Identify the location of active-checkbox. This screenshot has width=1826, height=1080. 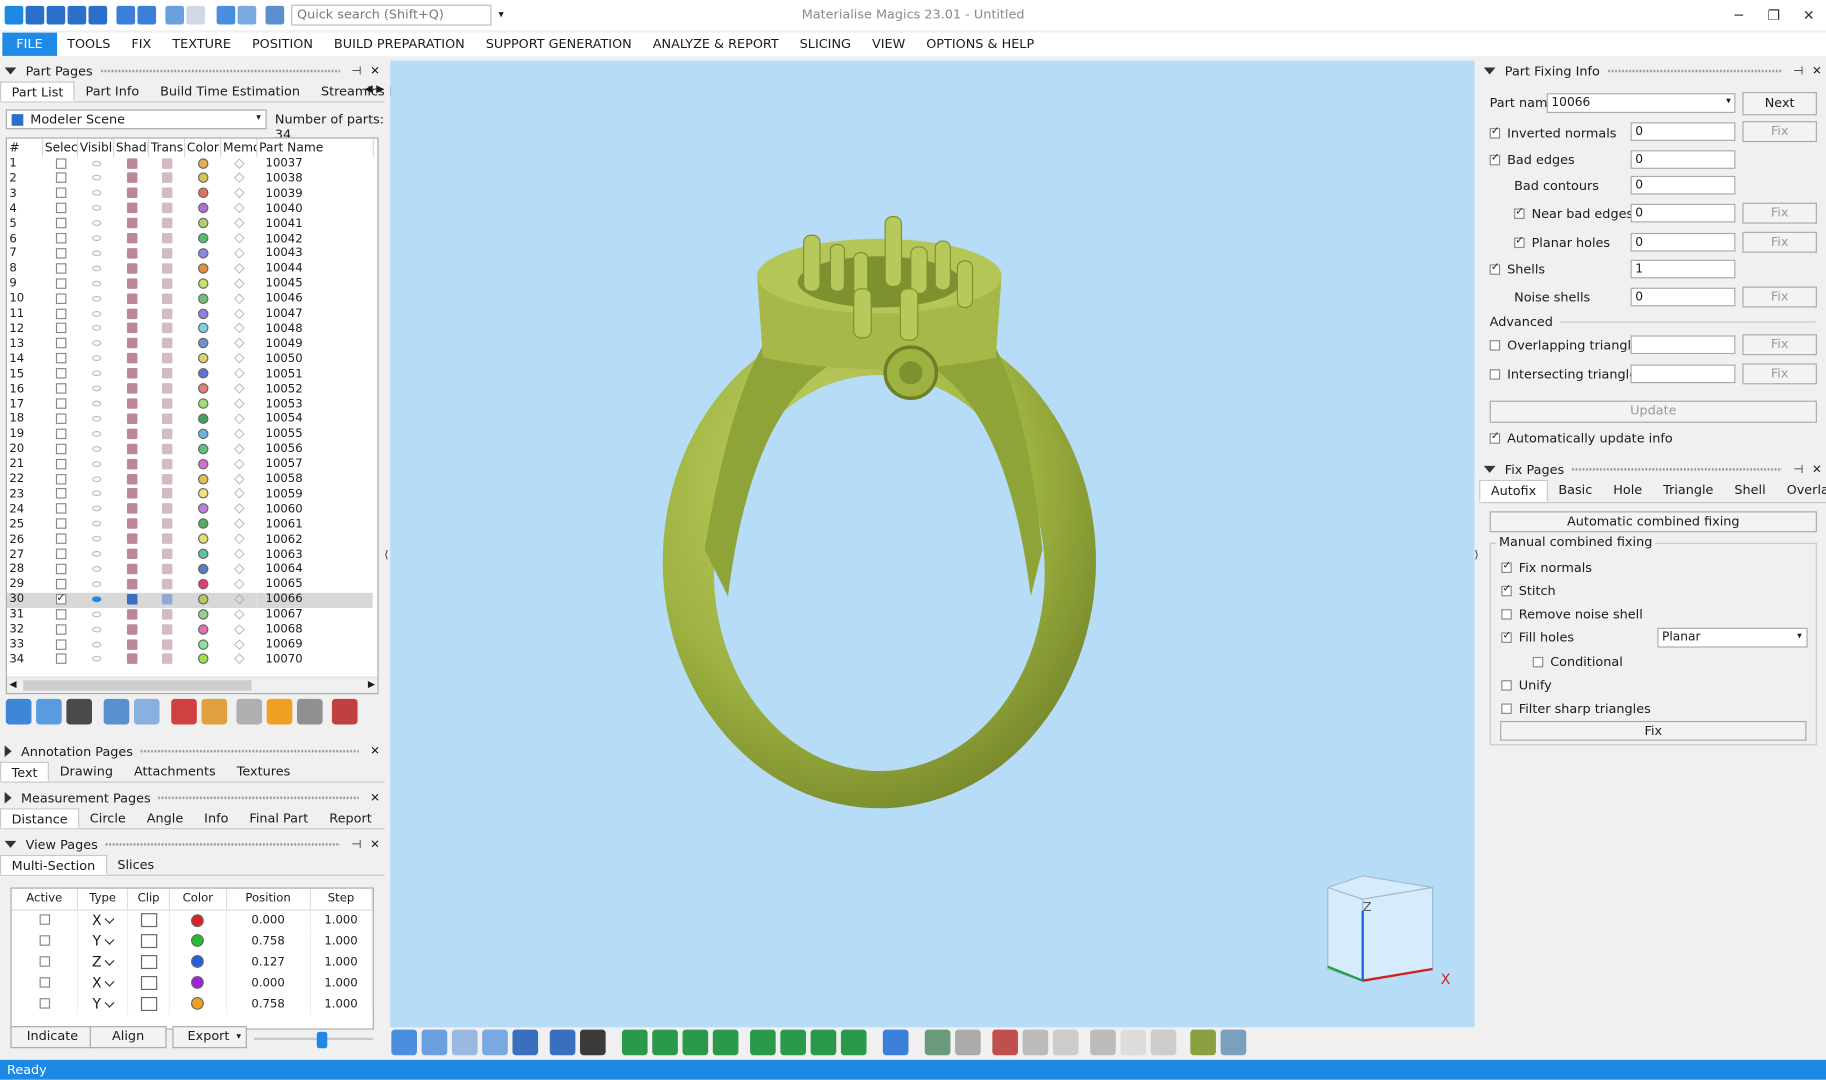
(44, 940).